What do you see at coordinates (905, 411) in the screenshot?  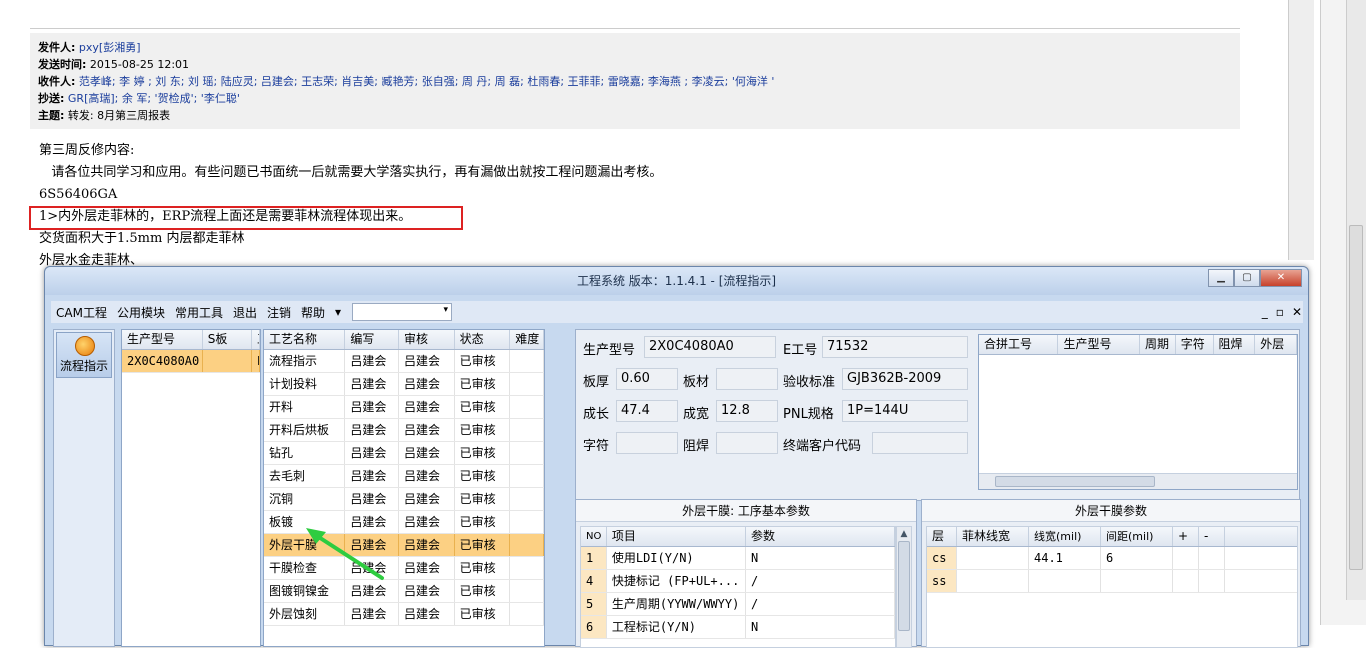 I see `pnl-field: 1P=144U` at bounding box center [905, 411].